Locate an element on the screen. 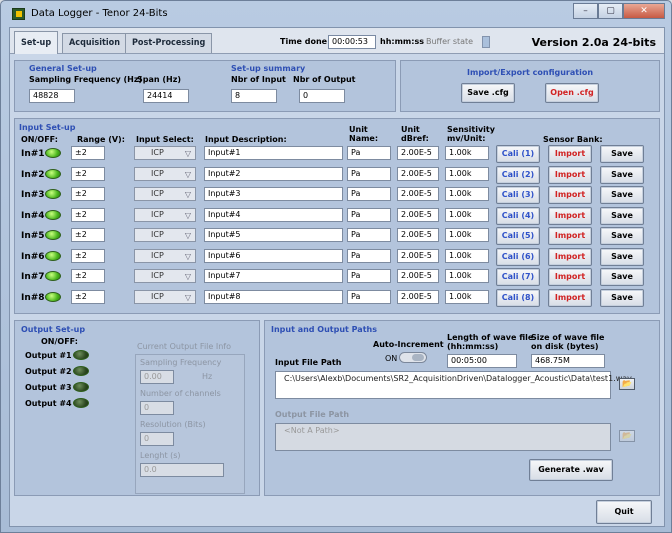  sampling-frequency-field: 48828 is located at coordinates (52, 96).